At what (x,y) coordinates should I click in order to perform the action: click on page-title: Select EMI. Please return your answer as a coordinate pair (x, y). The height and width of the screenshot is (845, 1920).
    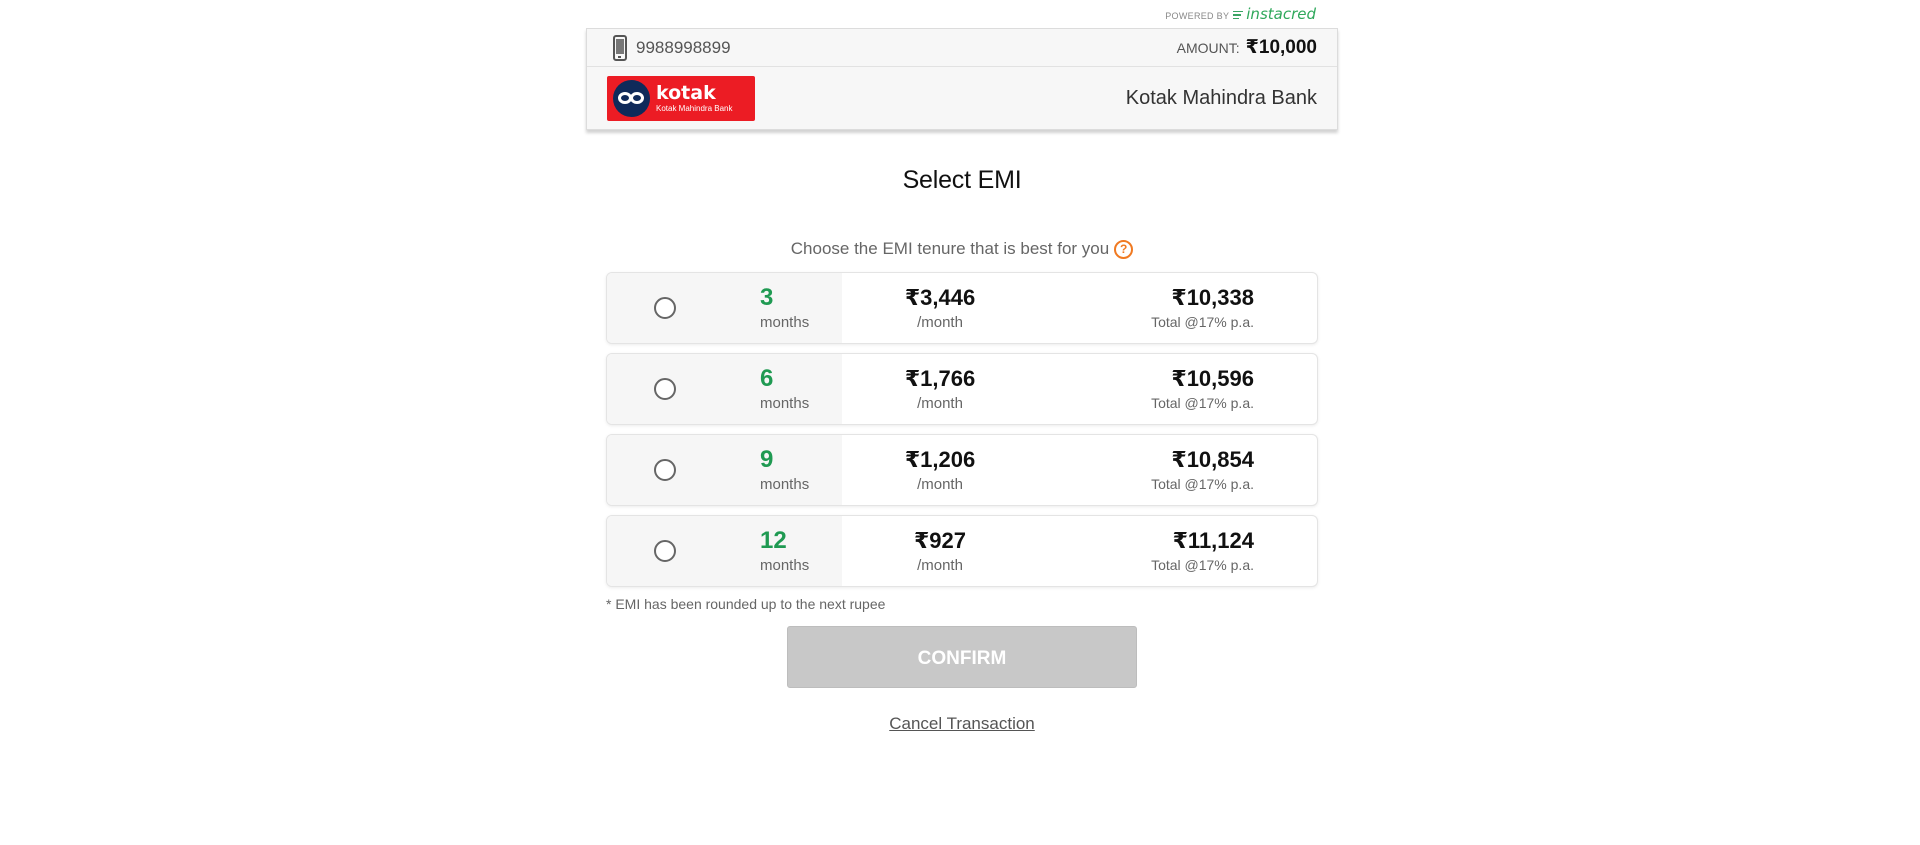
    Looking at the image, I should click on (962, 180).